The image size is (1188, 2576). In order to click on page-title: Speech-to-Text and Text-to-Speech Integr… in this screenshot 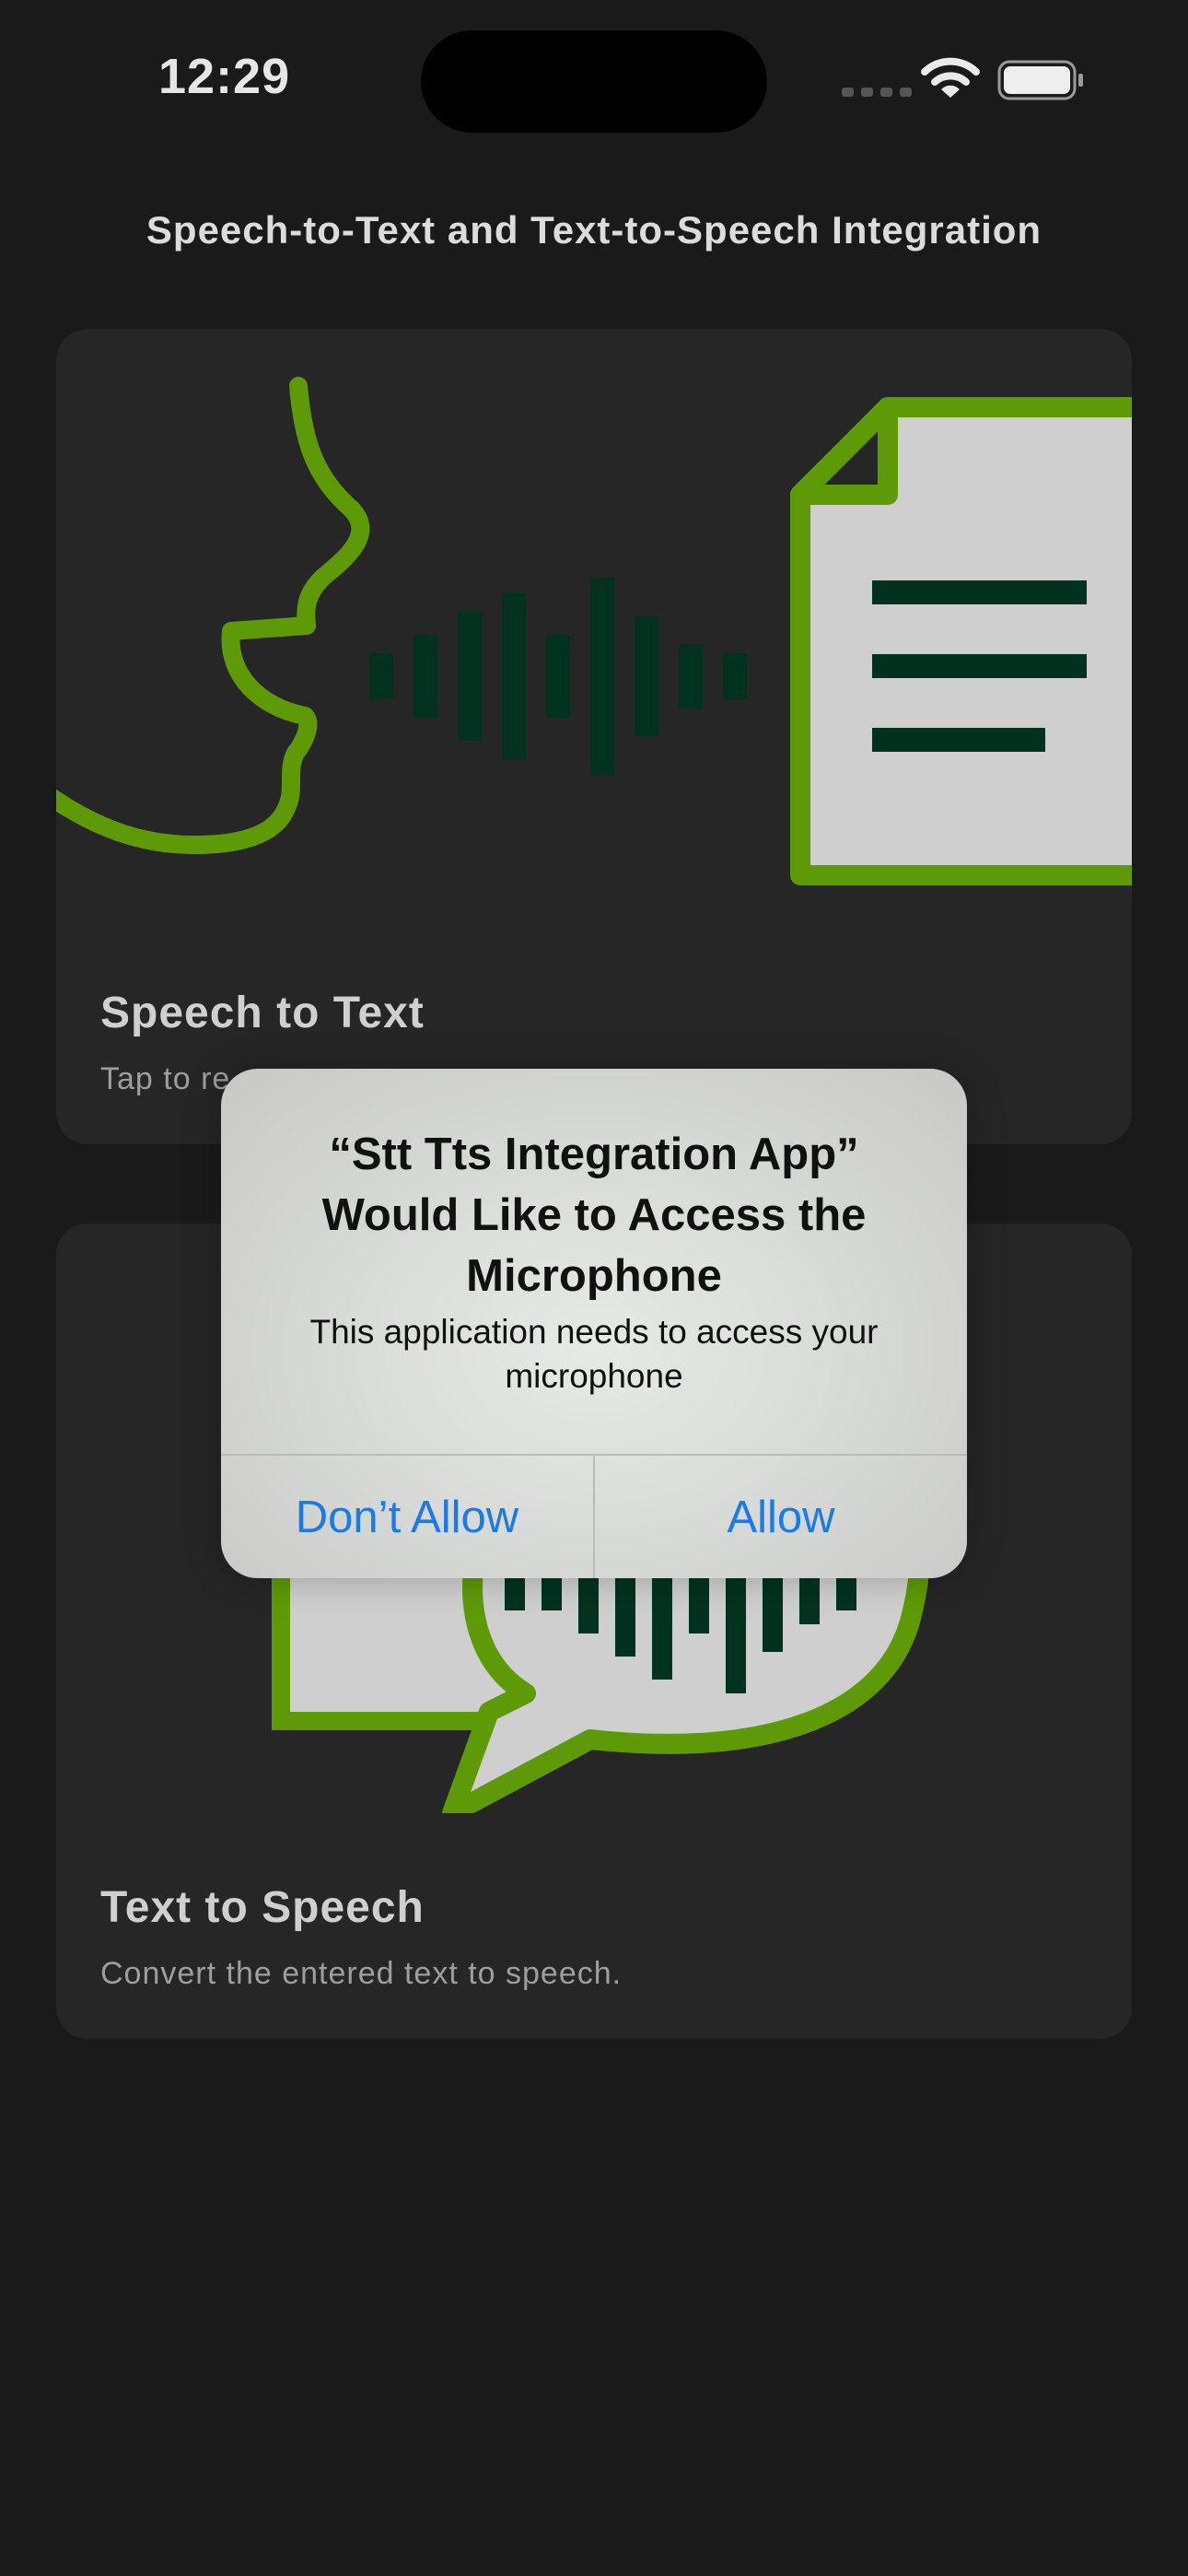, I will do `click(594, 230)`.